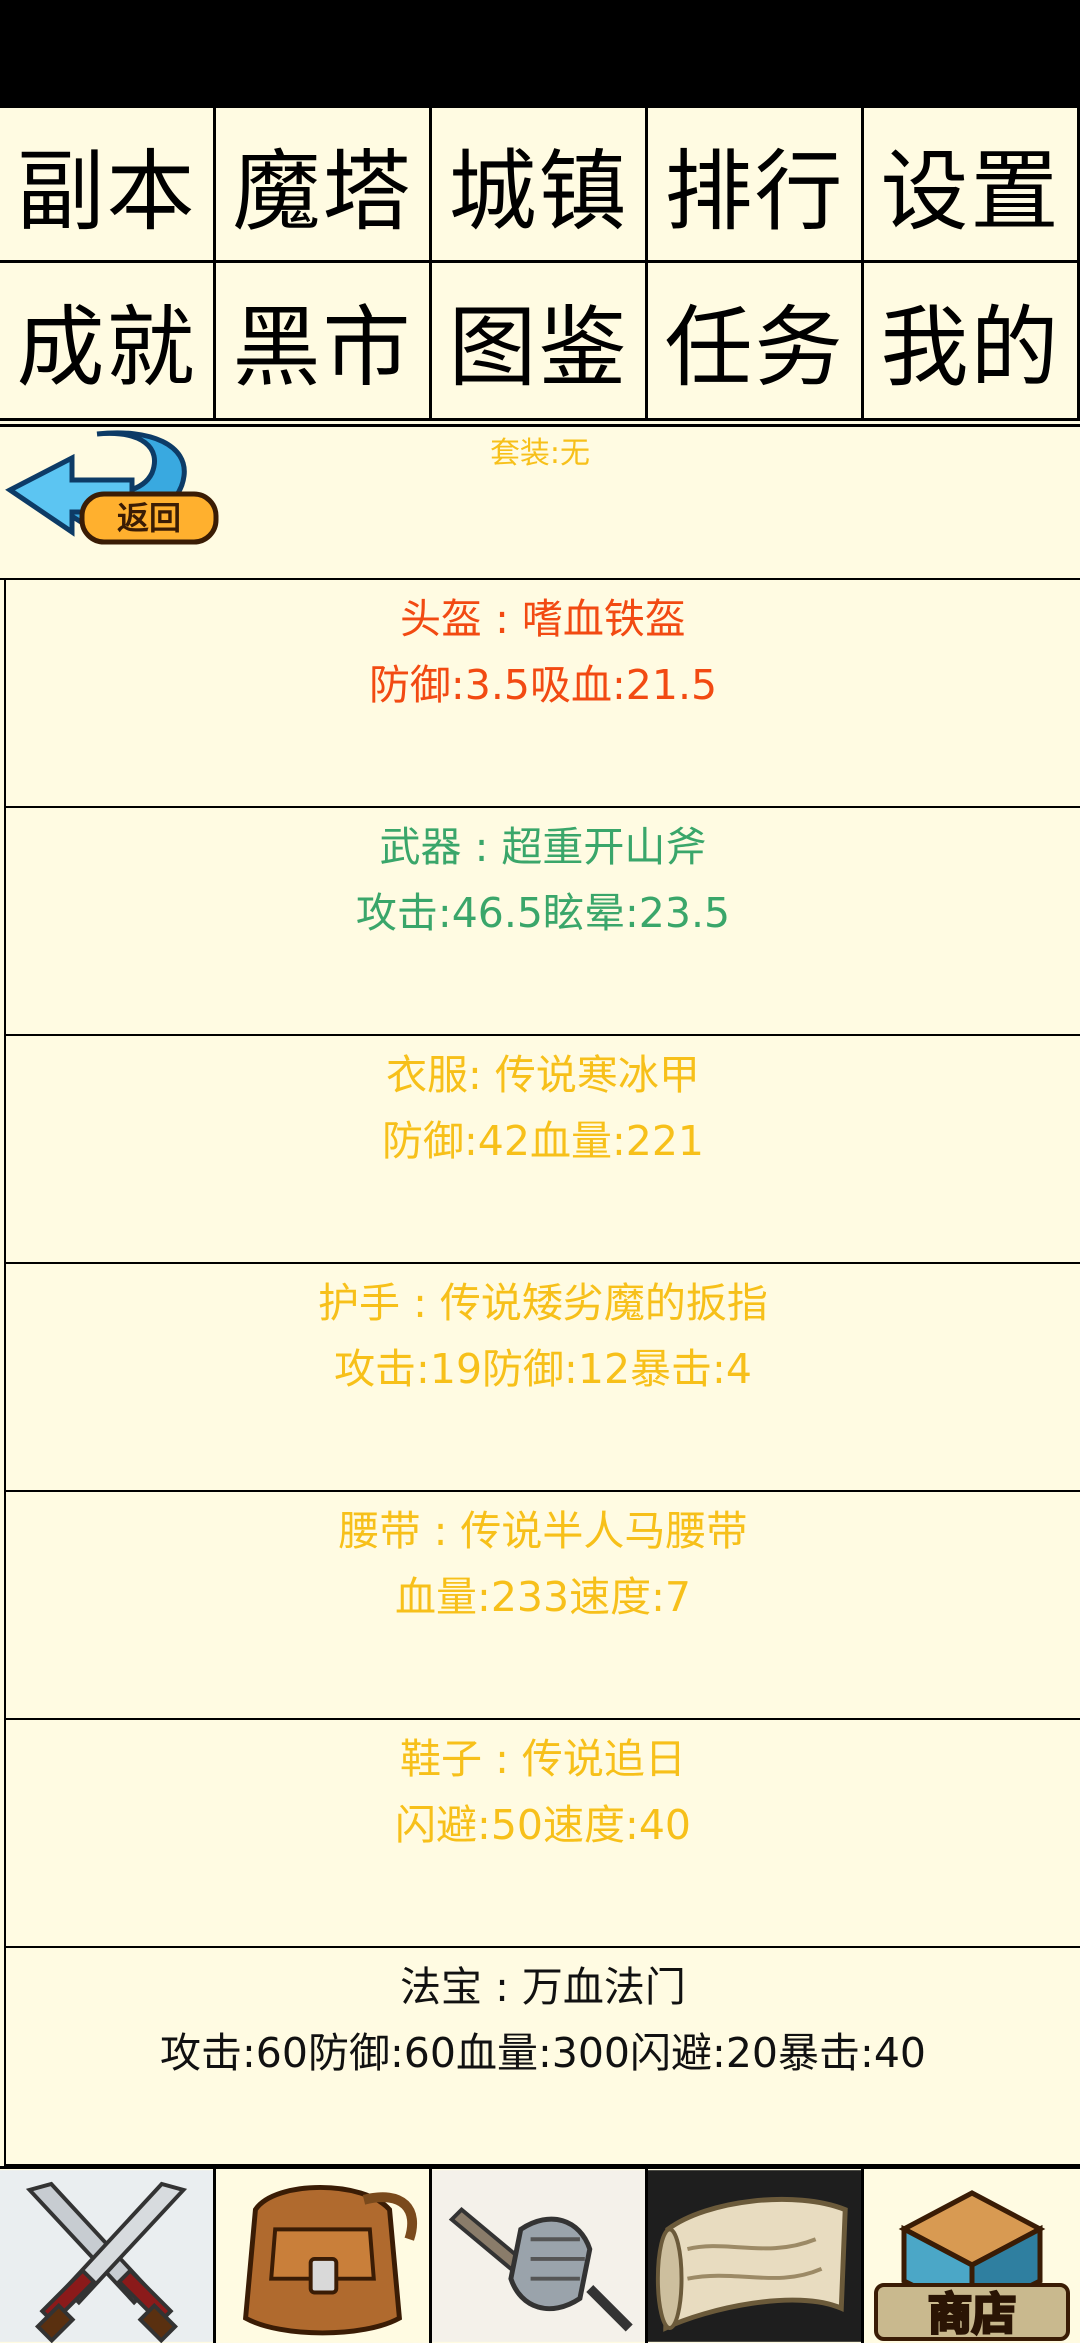  I want to click on menu-dungeon: 副本, so click(108, 184).